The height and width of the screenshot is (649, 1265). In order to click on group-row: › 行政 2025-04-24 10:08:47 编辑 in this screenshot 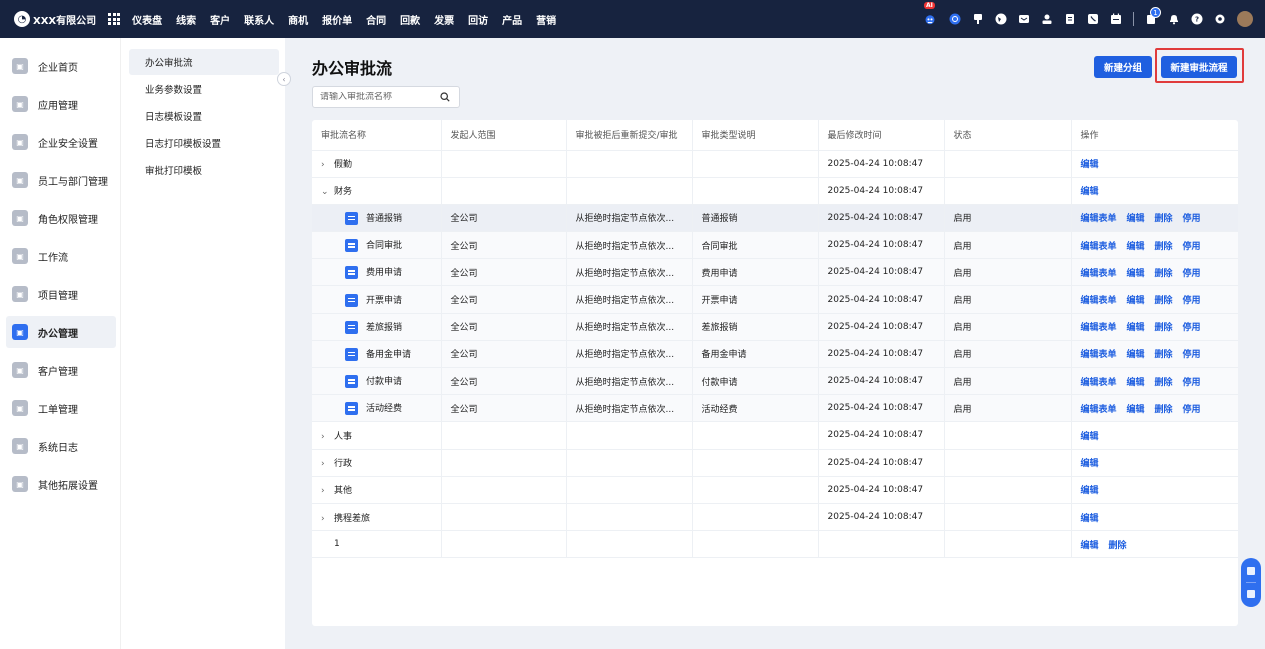, I will do `click(775, 463)`.